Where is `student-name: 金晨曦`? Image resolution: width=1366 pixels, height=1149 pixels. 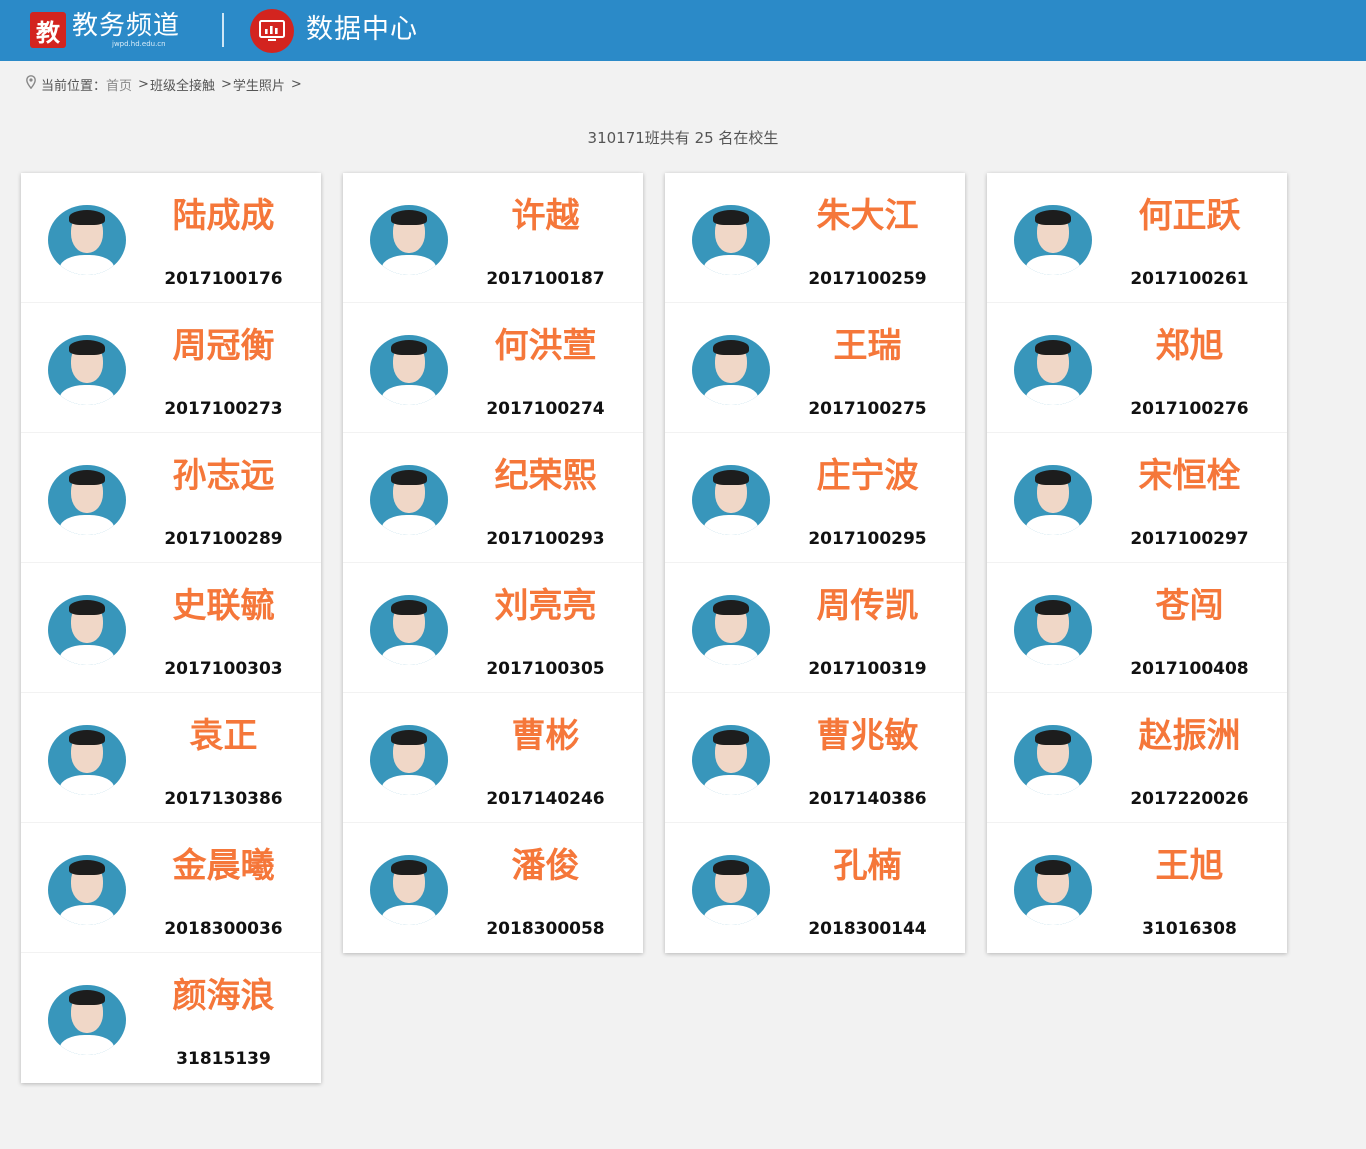
student-name: 金晨曦 is located at coordinates (223, 866).